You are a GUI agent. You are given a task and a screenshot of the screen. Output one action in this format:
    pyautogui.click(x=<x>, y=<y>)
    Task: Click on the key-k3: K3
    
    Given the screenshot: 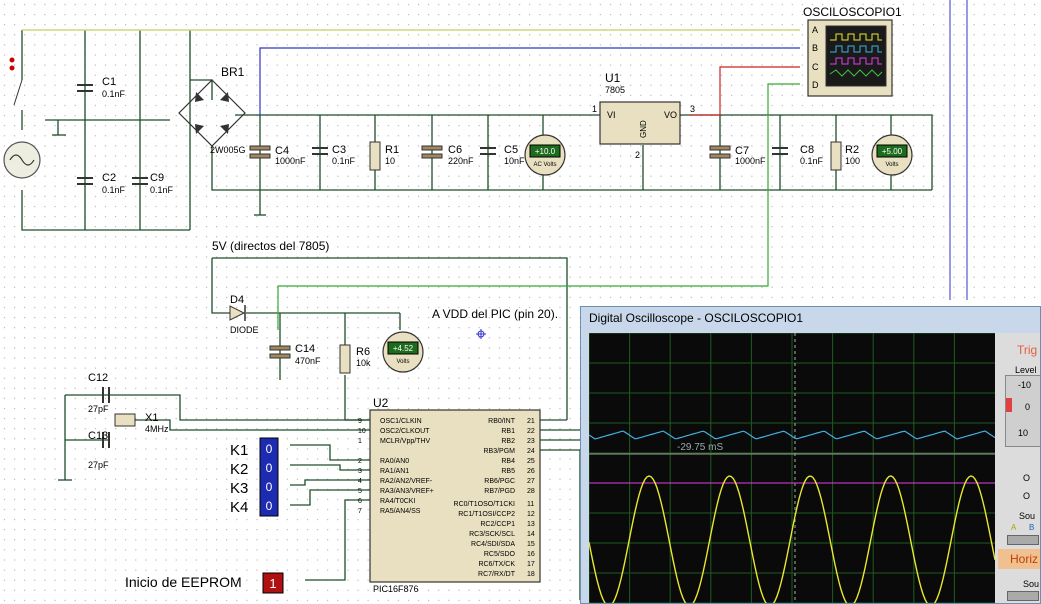 What is the action you would take?
    pyautogui.click(x=239, y=488)
    